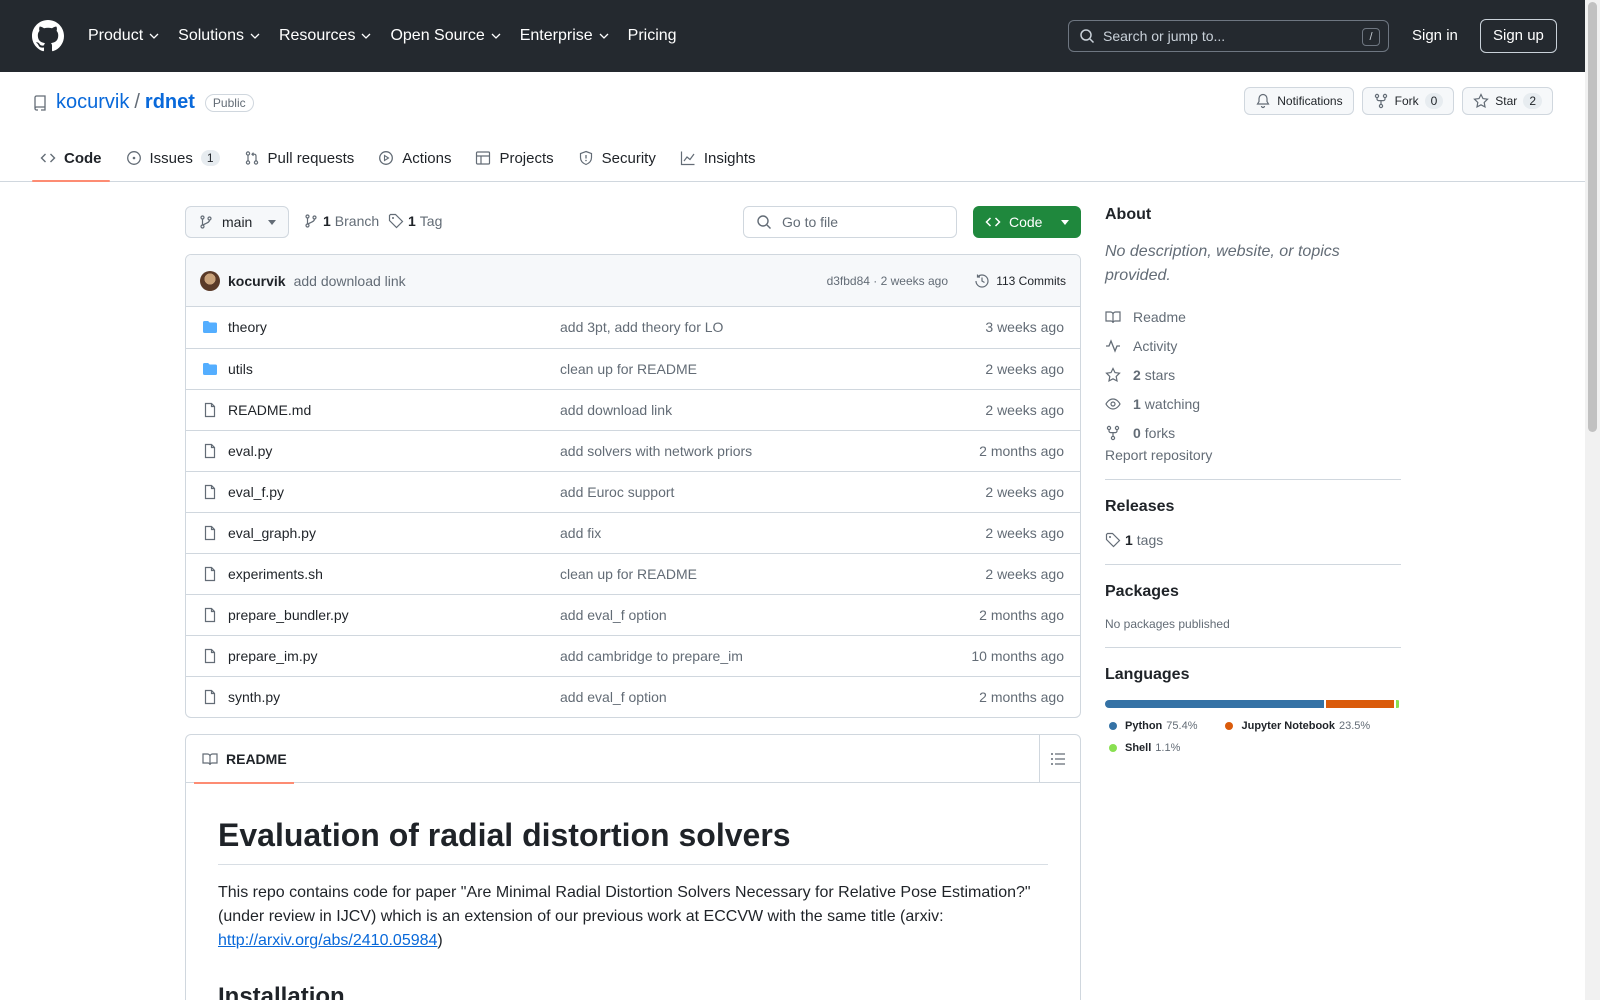 This screenshot has height=1000, width=1600. Describe the element at coordinates (617, 158) in the screenshot. I see `tab-security: Security` at that location.